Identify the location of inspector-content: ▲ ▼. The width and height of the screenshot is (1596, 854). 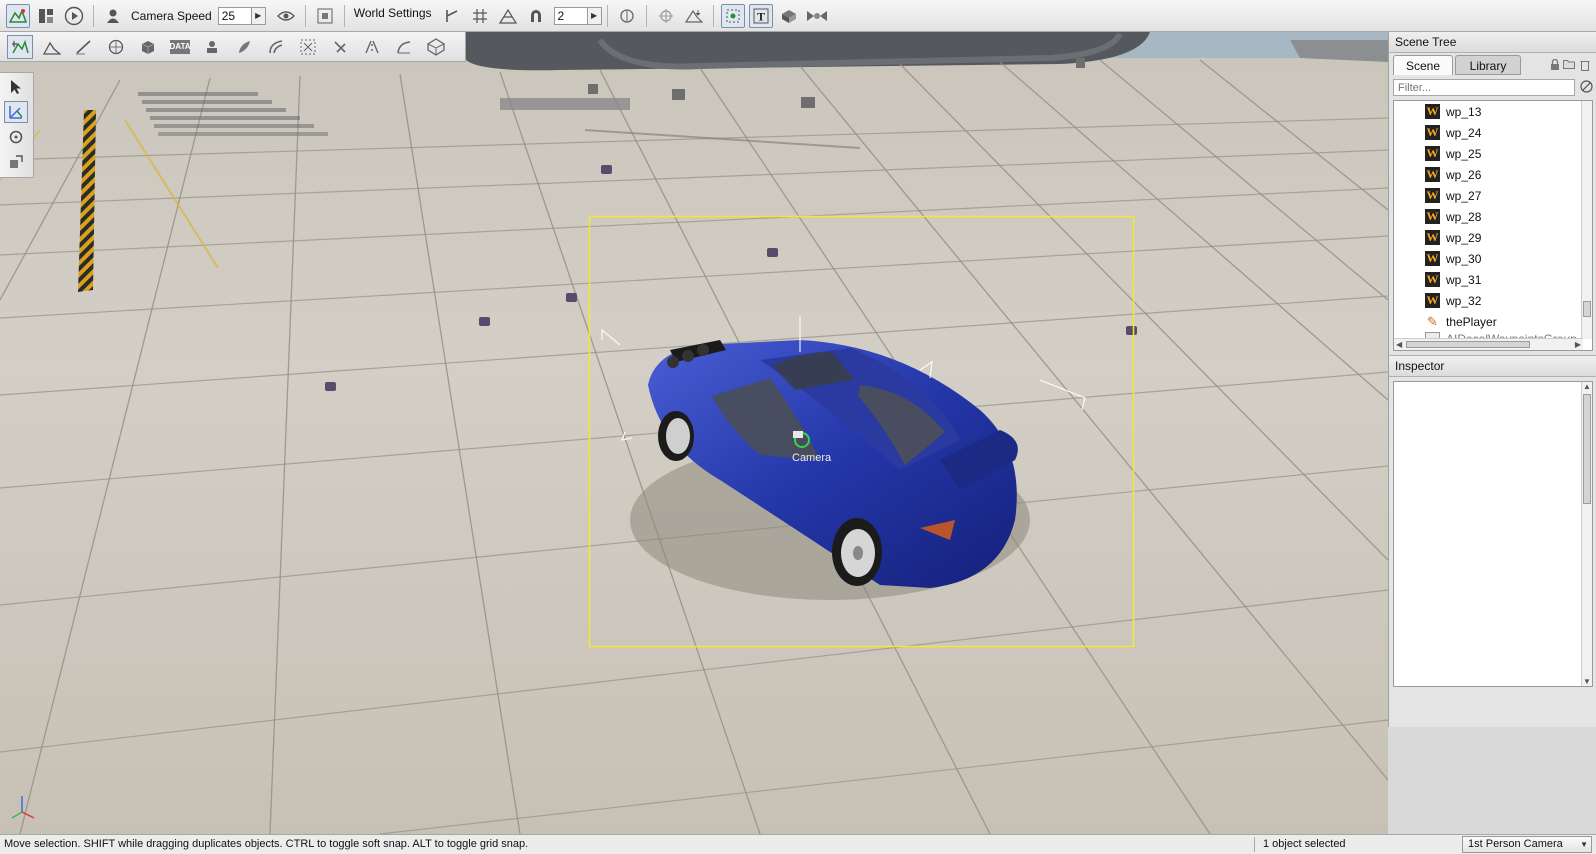
(1493, 534).